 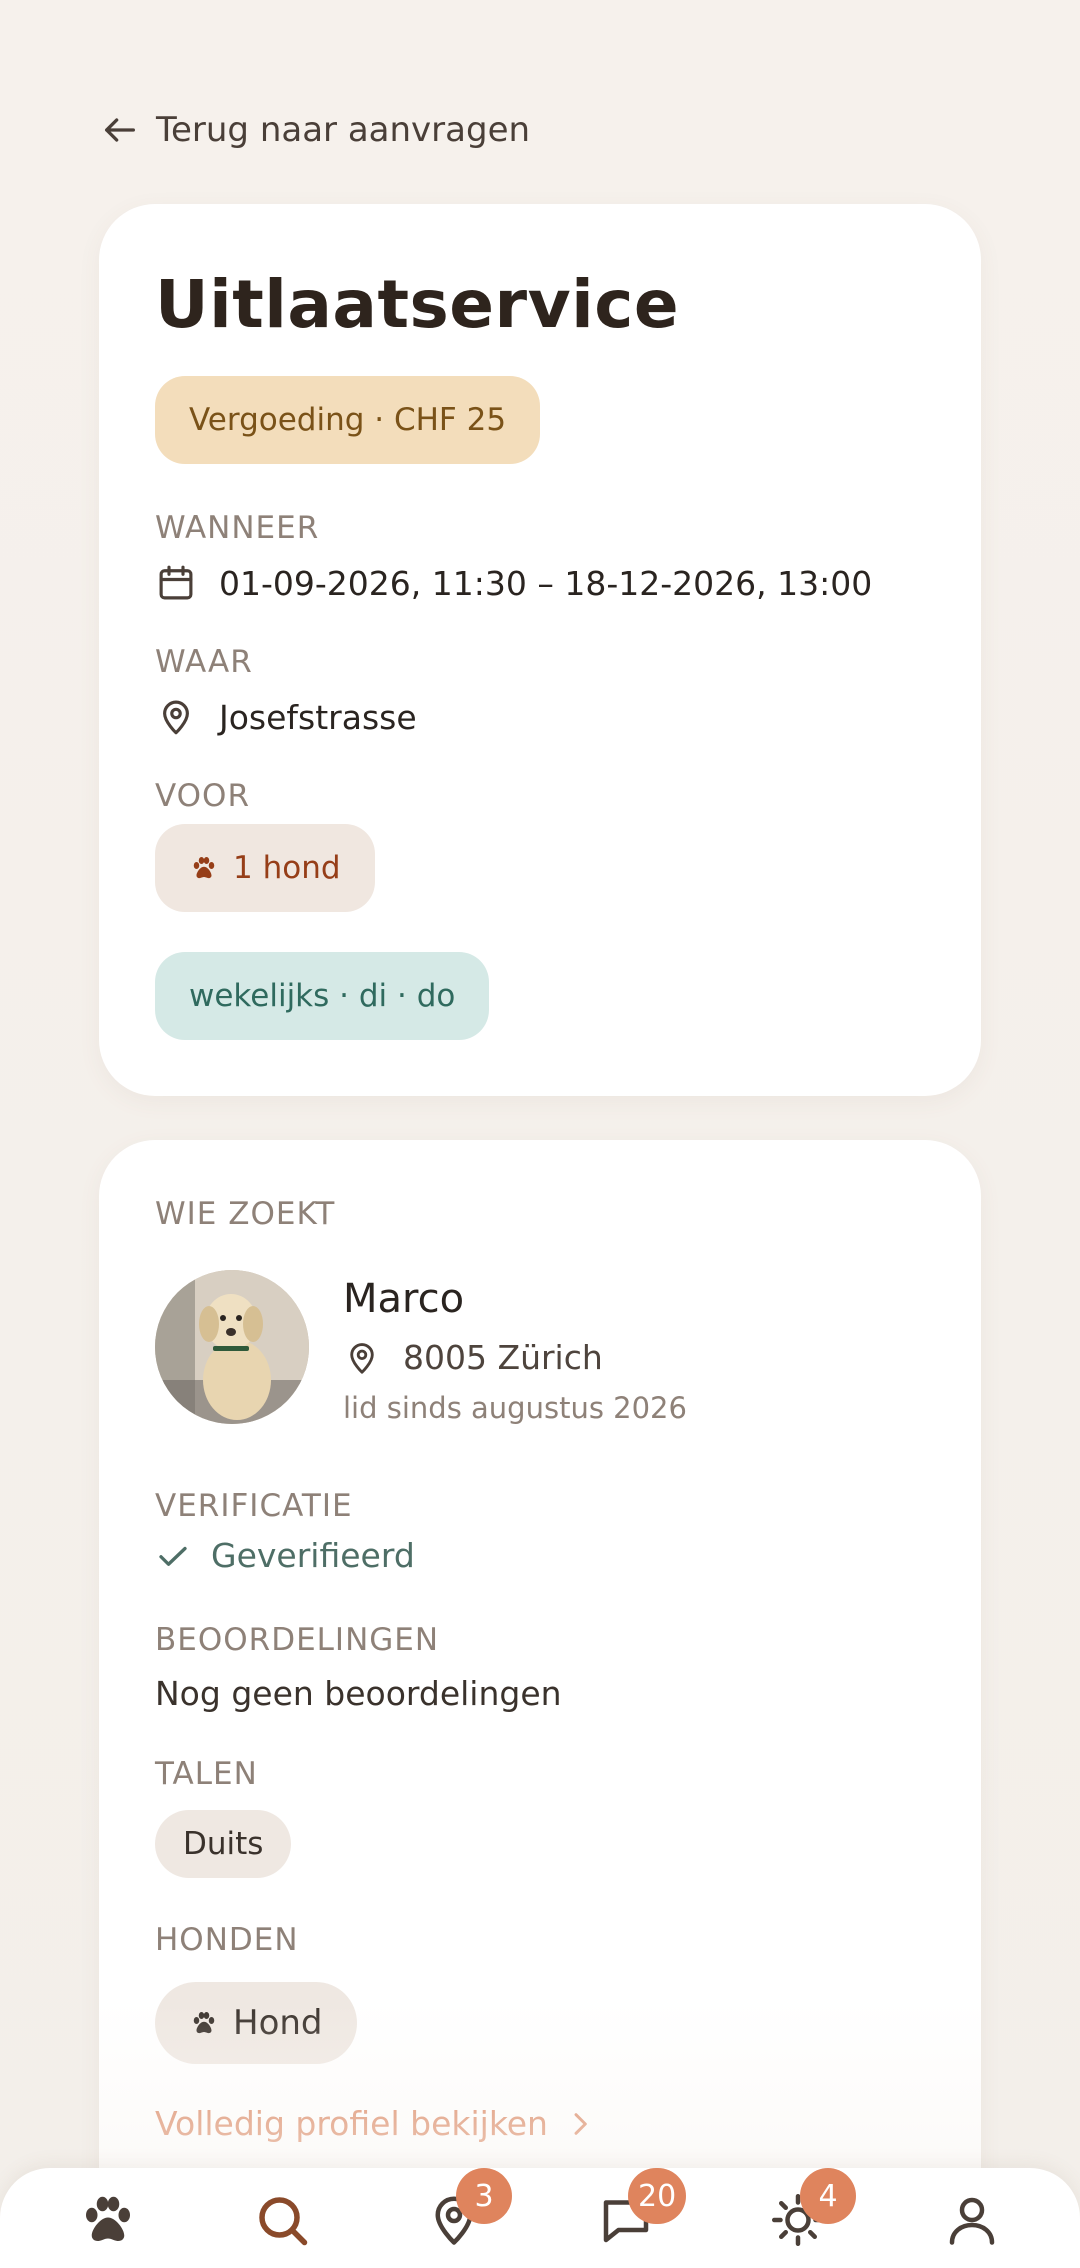 I want to click on dog-photo-icon, so click(x=232, y=1347).